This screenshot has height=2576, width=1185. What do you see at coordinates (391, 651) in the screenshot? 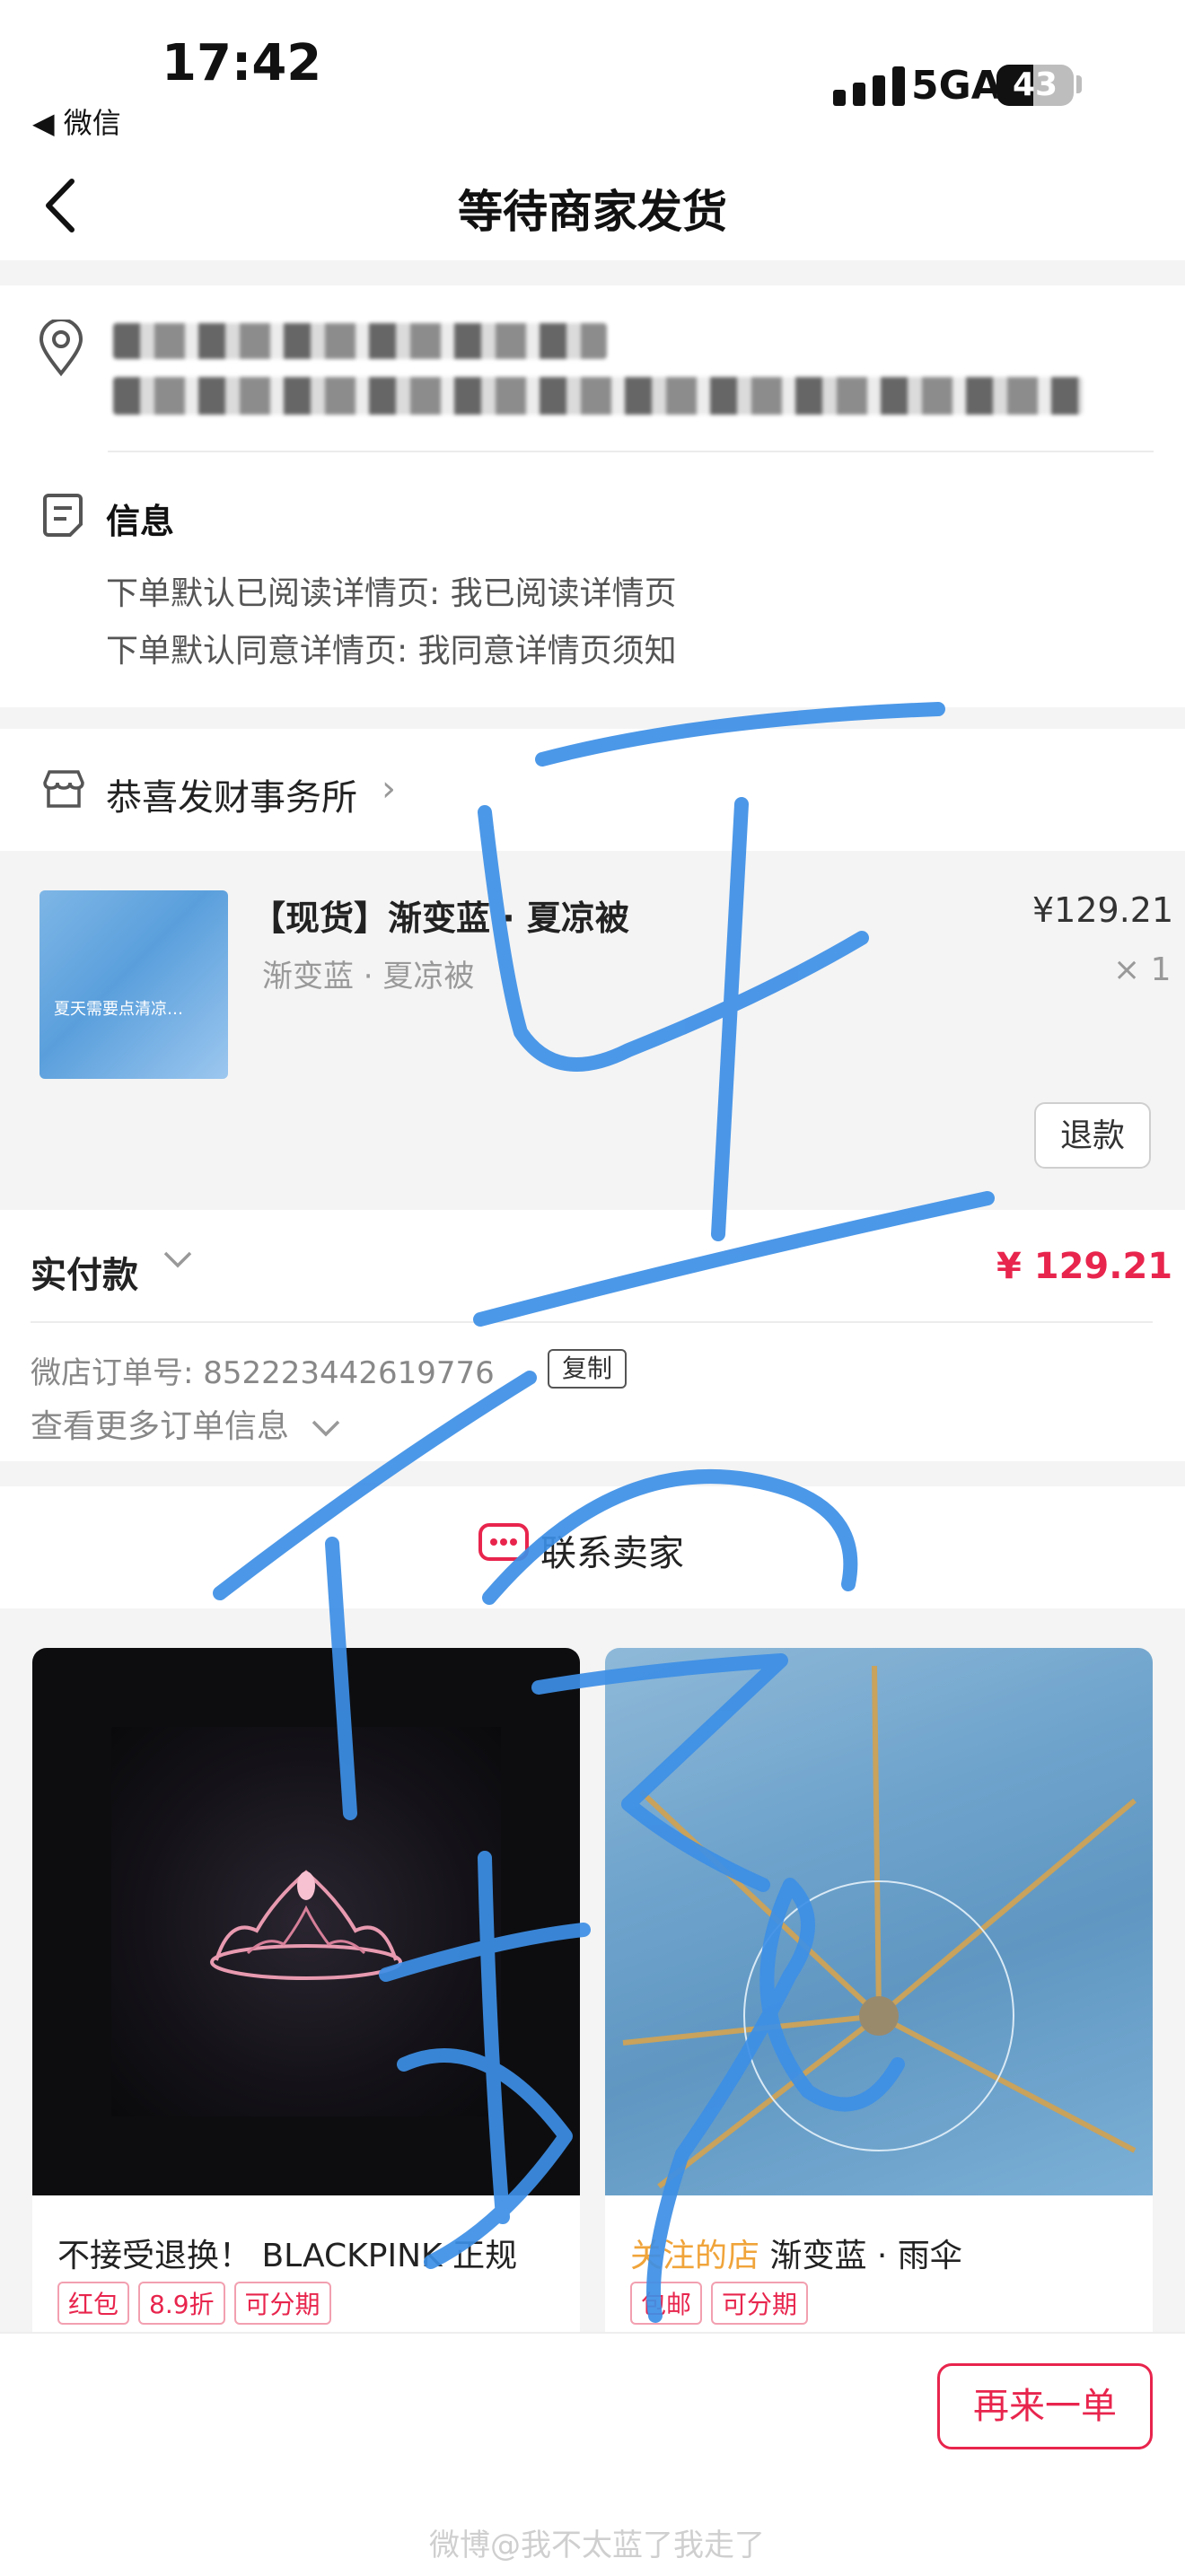
I see `note-line: 下单默认同意详情页: 我同意详情页须知` at bounding box center [391, 651].